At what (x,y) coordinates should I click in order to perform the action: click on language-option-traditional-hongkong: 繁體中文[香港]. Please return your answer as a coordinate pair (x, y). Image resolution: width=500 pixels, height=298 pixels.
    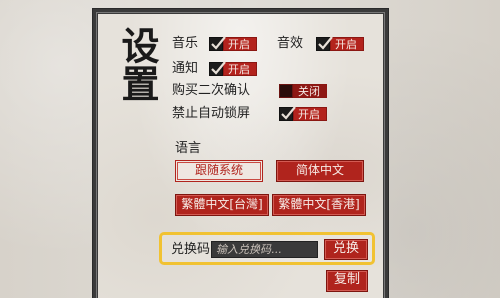
    Looking at the image, I should click on (319, 205).